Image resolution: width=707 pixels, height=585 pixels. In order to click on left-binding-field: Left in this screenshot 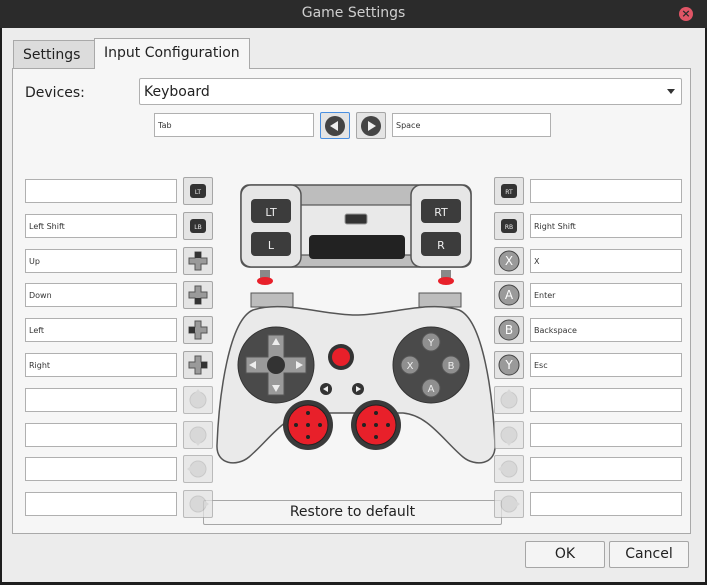, I will do `click(101, 330)`.